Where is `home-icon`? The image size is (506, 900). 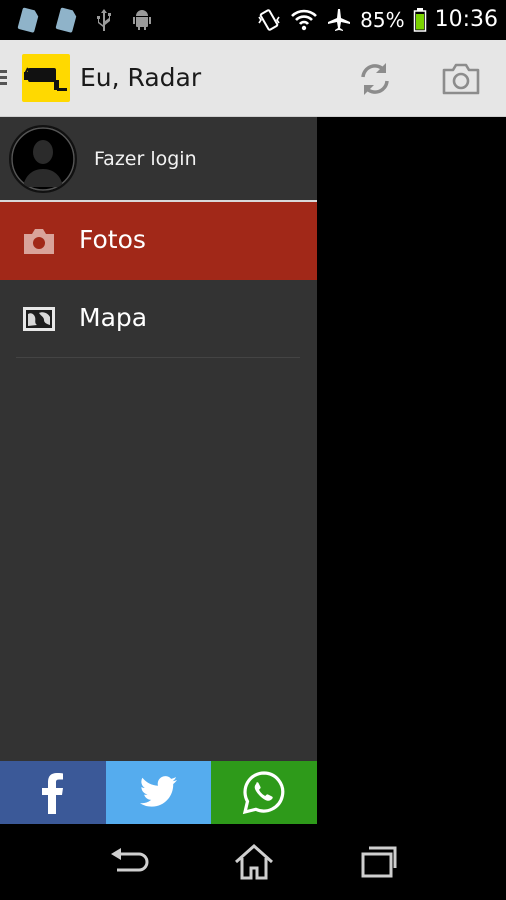
home-icon is located at coordinates (254, 861).